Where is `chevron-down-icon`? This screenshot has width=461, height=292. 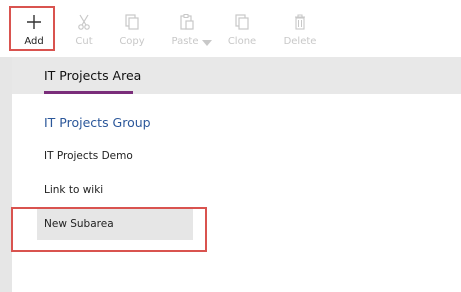 chevron-down-icon is located at coordinates (207, 43).